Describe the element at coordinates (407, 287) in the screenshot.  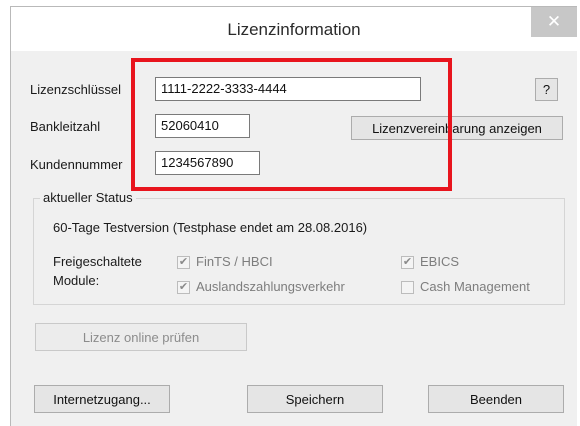
I see `module-cash-management-checkbox` at that location.